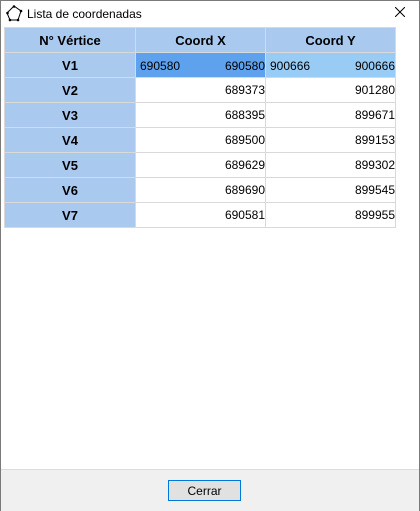 The width and height of the screenshot is (420, 511). Describe the element at coordinates (330, 140) in the screenshot. I see `cell-coord-y: 899153` at that location.